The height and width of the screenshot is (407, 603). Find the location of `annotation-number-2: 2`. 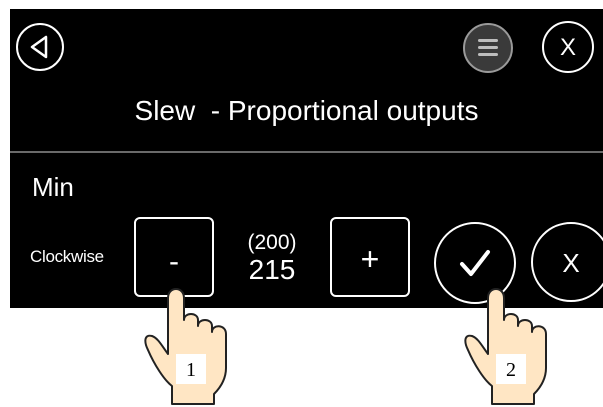

annotation-number-2: 2 is located at coordinates (511, 370).